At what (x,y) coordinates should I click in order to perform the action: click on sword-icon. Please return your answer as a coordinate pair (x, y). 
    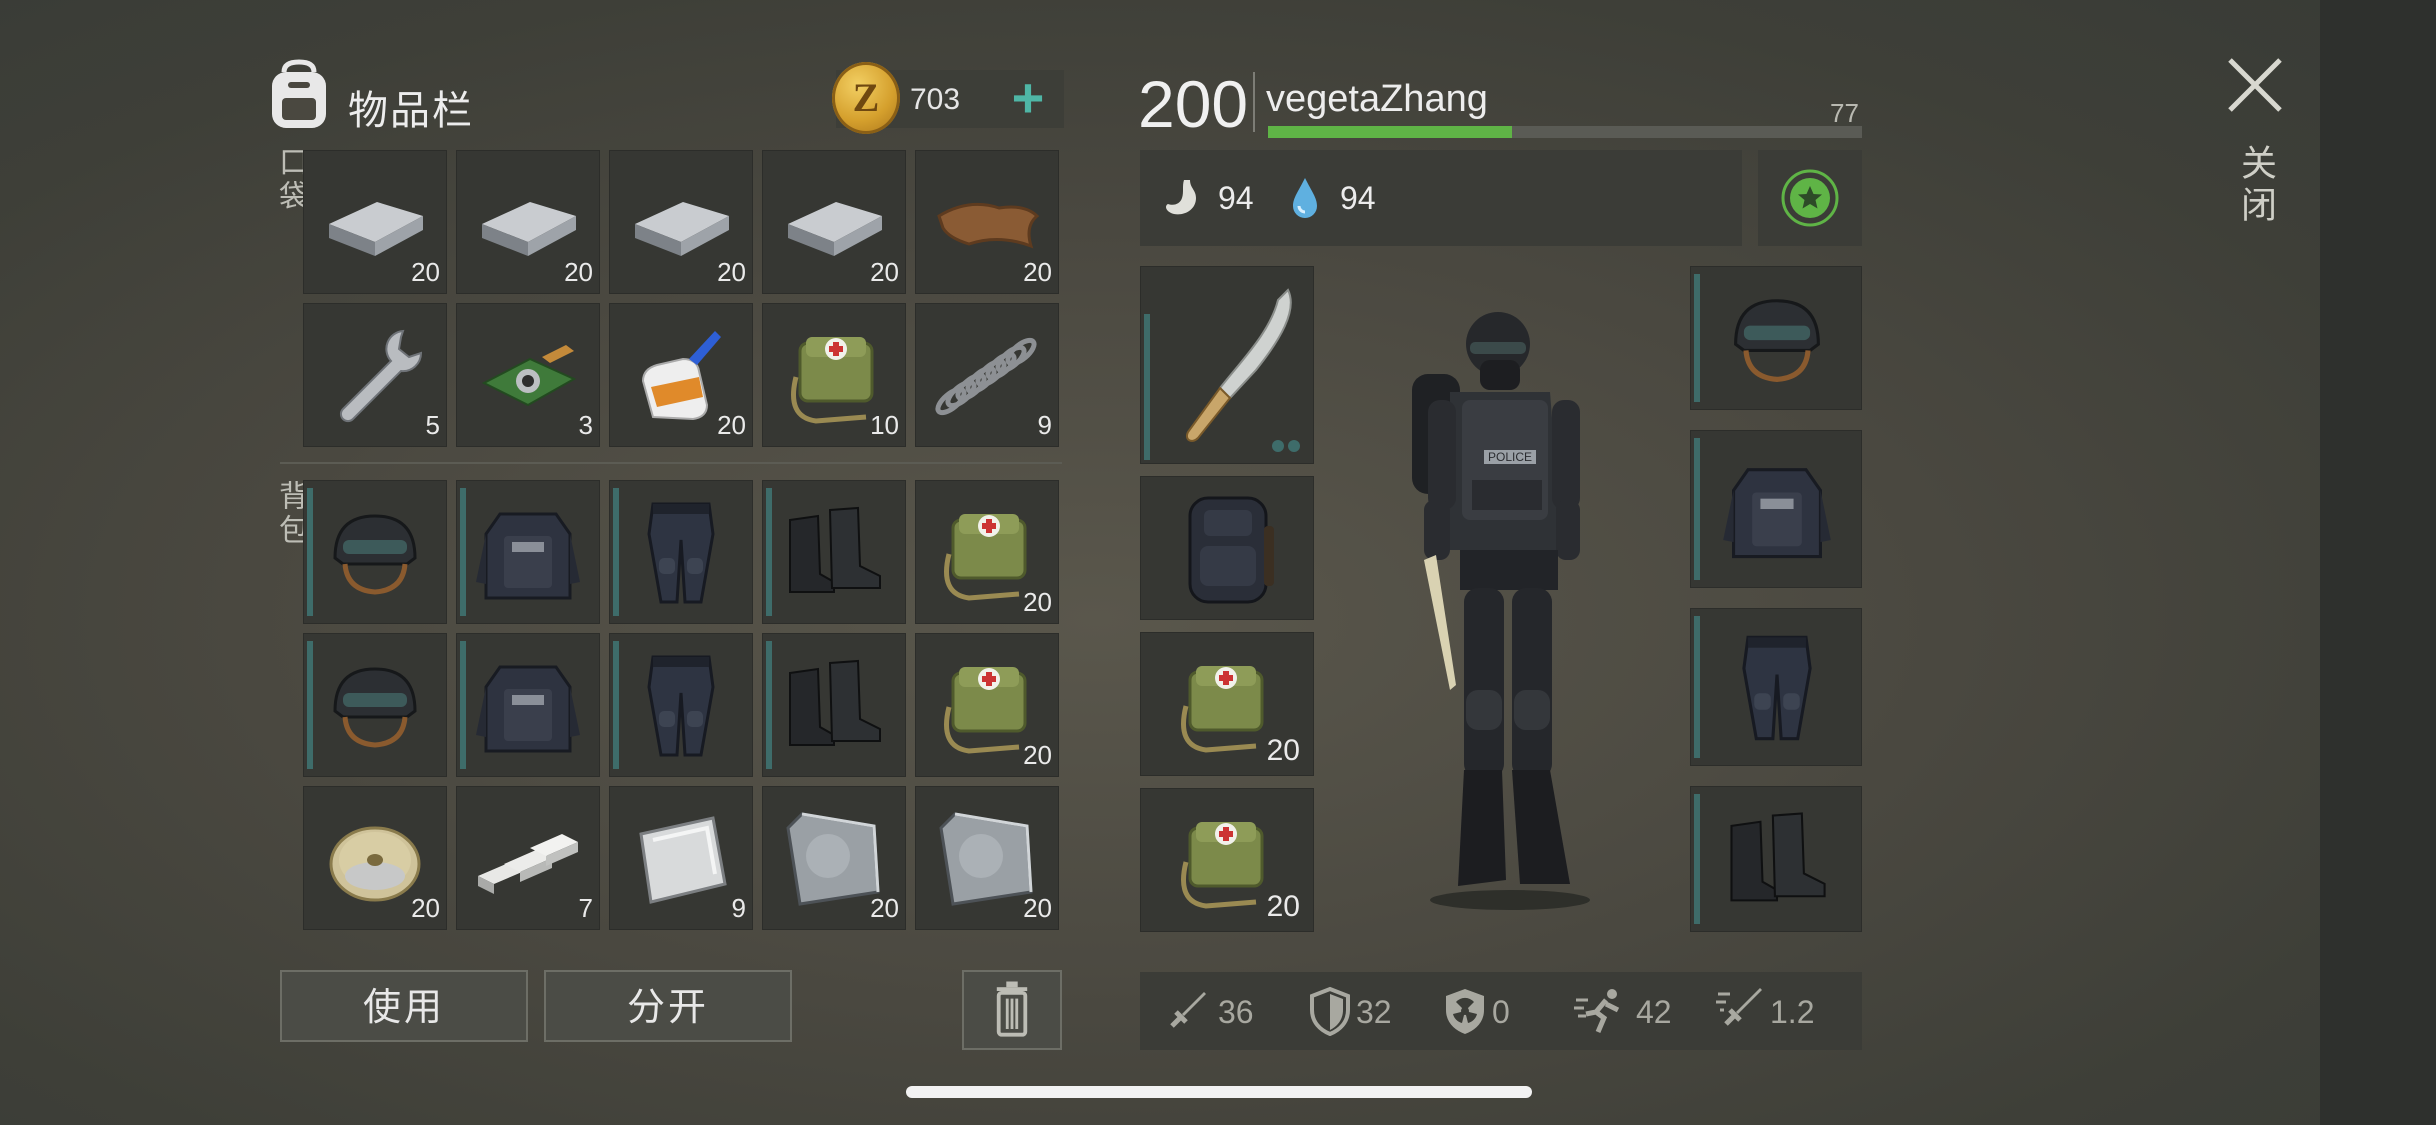
    Looking at the image, I should click on (1188, 1010).